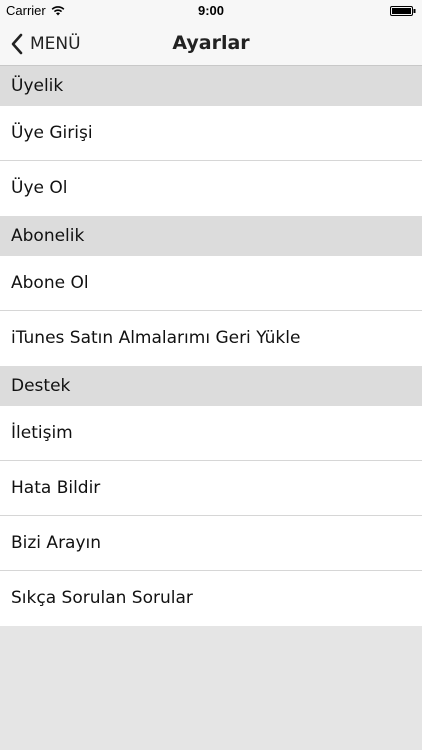  What do you see at coordinates (17, 44) in the screenshot?
I see `chevron-left-icon` at bounding box center [17, 44].